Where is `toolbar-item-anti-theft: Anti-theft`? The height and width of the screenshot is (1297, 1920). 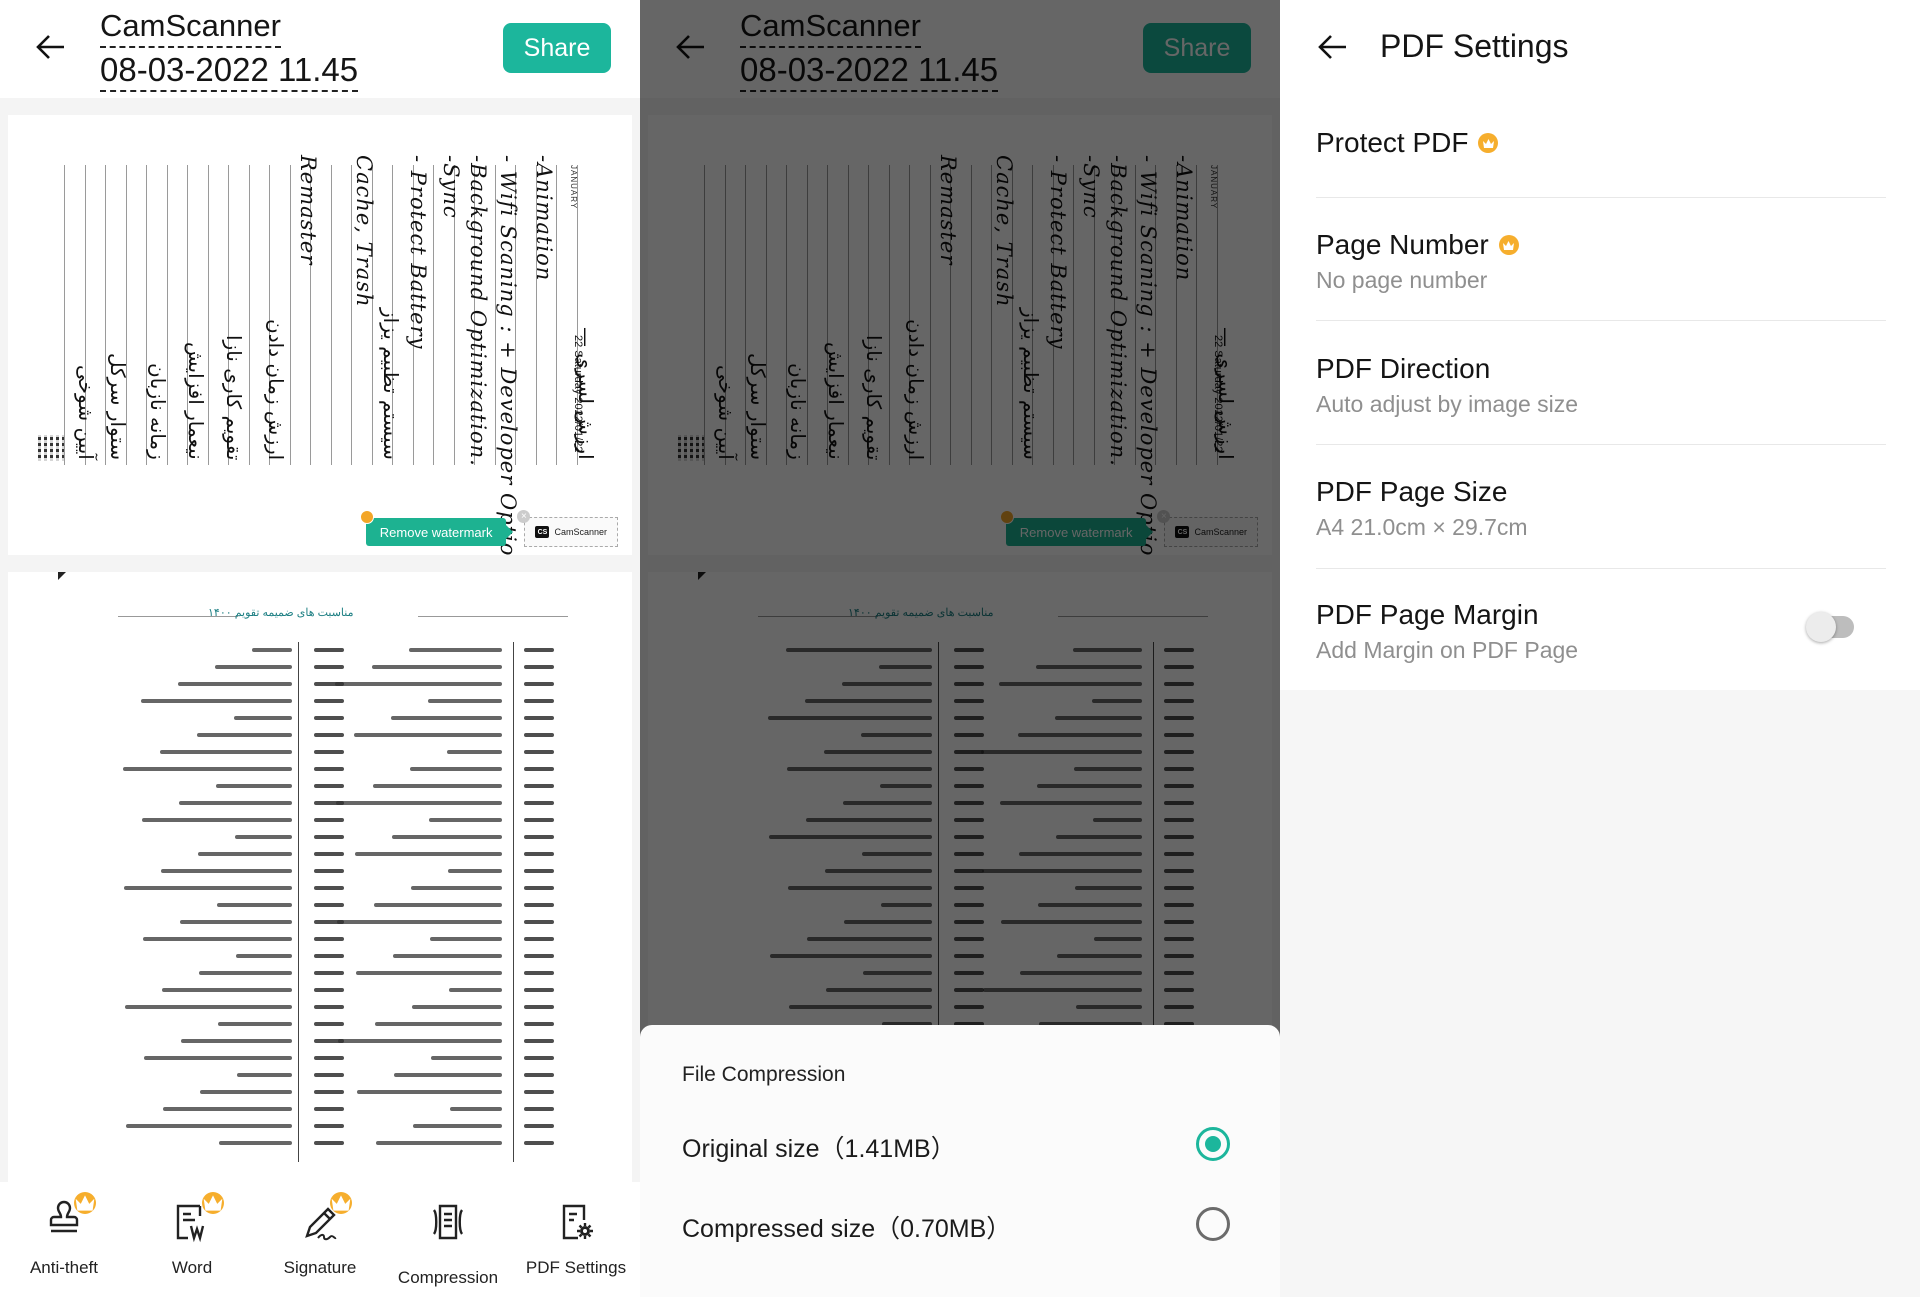 toolbar-item-anti-theft: Anti-theft is located at coordinates (64, 1239).